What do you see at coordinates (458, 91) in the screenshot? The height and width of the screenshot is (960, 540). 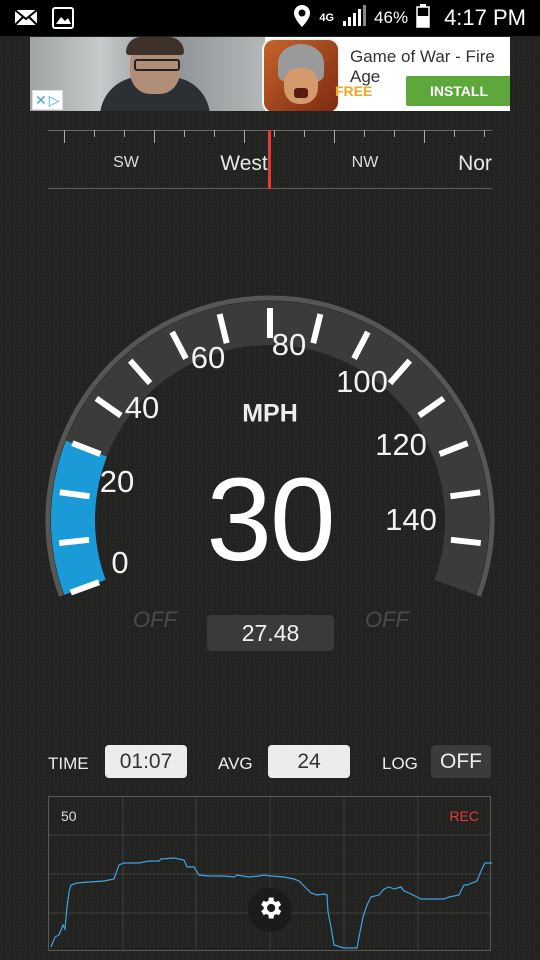 I see `install-button: INSTALL` at bounding box center [458, 91].